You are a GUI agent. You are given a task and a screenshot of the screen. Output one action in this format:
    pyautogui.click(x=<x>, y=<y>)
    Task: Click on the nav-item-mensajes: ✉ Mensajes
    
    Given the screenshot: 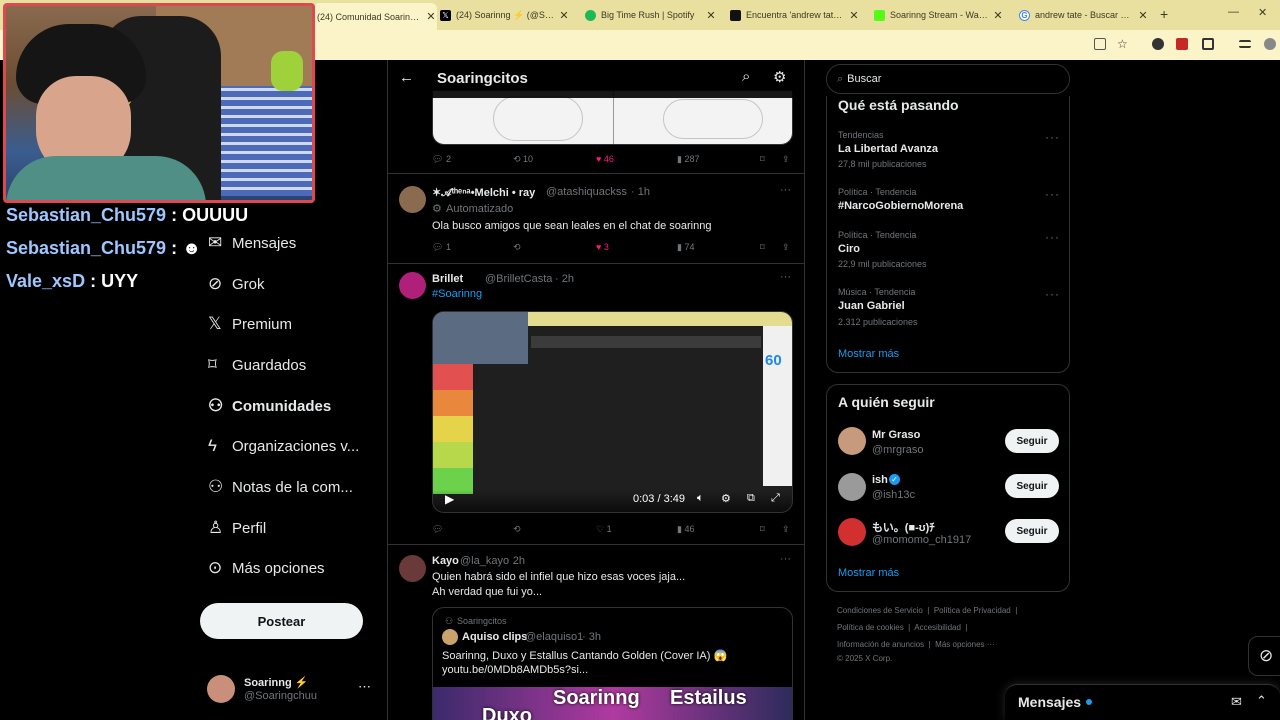 What is the action you would take?
    pyautogui.click(x=248, y=243)
    